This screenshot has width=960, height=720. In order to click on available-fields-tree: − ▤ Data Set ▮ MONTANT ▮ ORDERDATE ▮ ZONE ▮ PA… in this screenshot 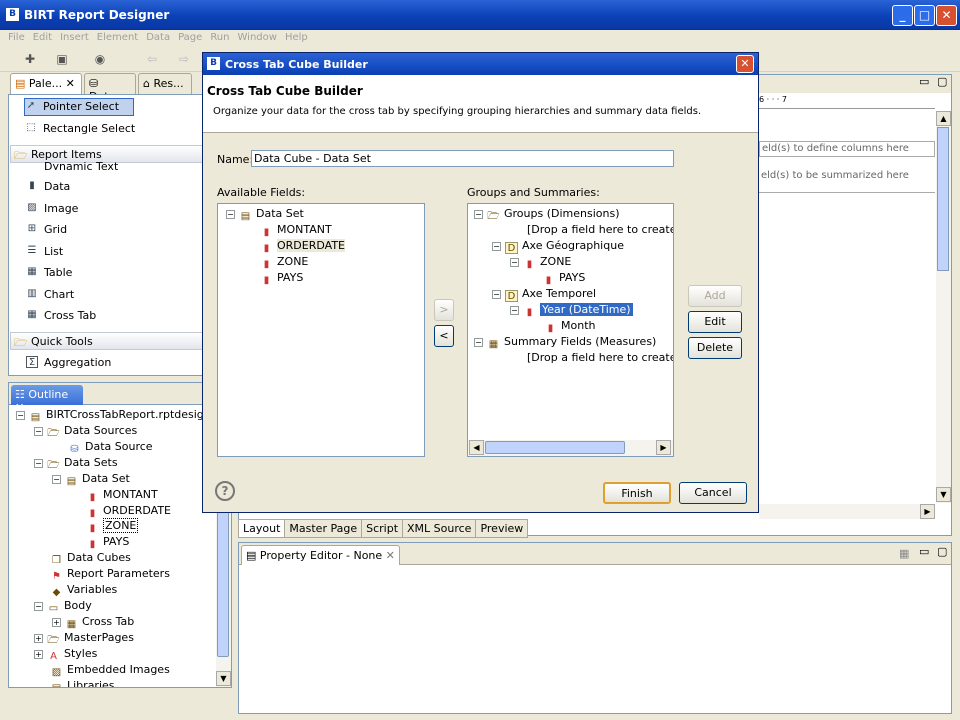, I will do `click(321, 330)`.